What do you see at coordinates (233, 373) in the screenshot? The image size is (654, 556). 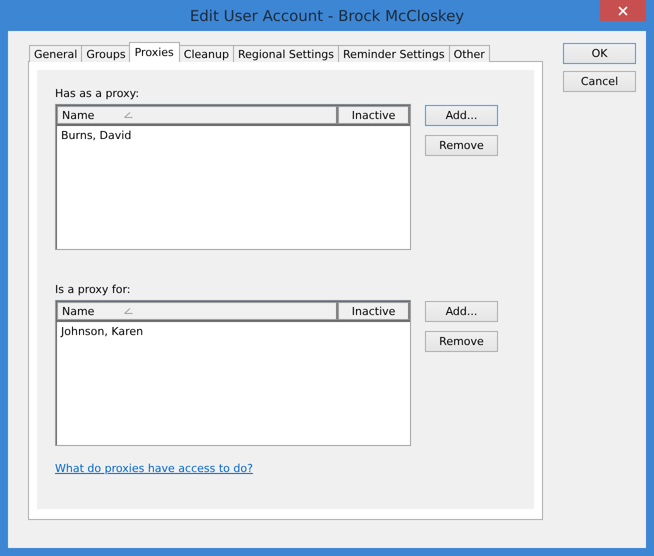 I see `proxy-list: Name Inactive Johnson, Karen` at bounding box center [233, 373].